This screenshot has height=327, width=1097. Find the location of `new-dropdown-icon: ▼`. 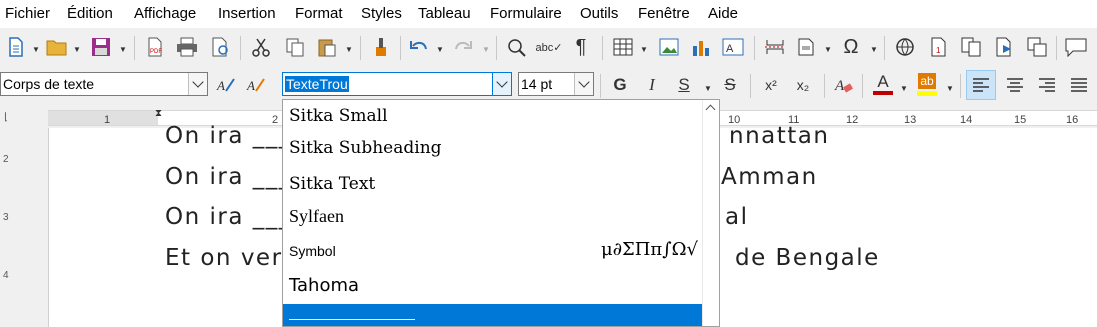

new-dropdown-icon: ▼ is located at coordinates (36, 49).